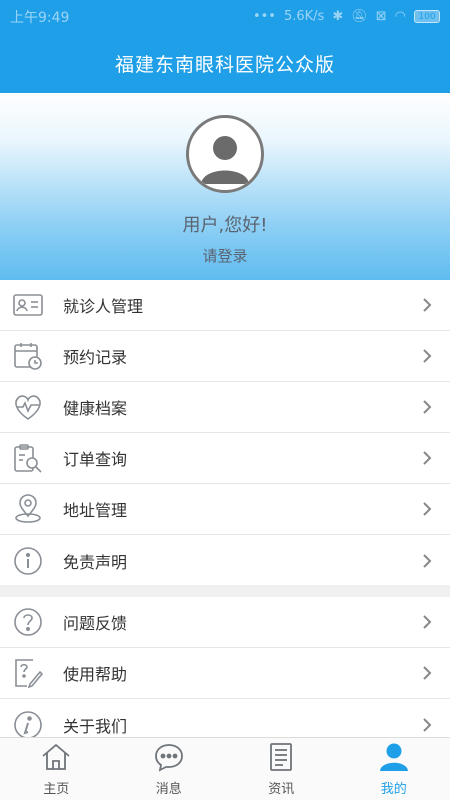 The width and height of the screenshot is (450, 800). What do you see at coordinates (28, 725) in the screenshot?
I see `info-italic-icon` at bounding box center [28, 725].